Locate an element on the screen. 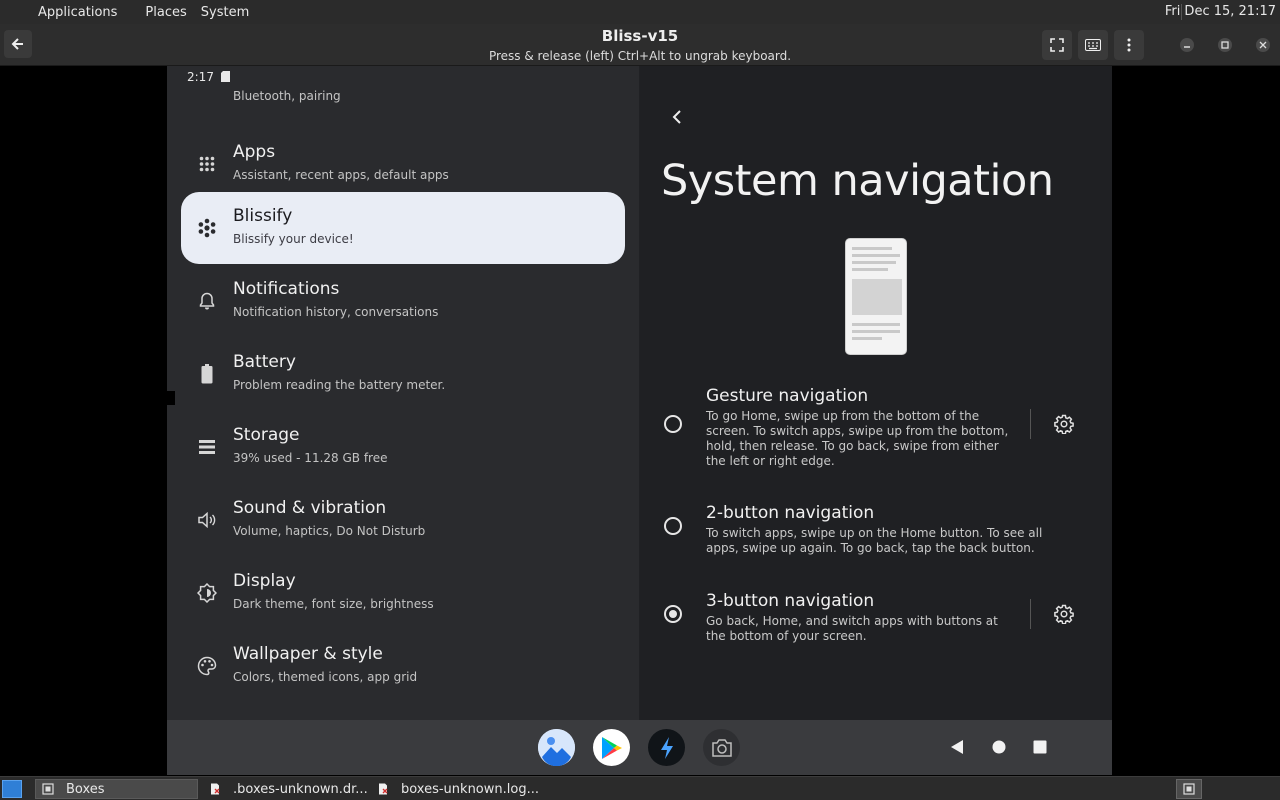  chevron-left-icon is located at coordinates (676, 117).